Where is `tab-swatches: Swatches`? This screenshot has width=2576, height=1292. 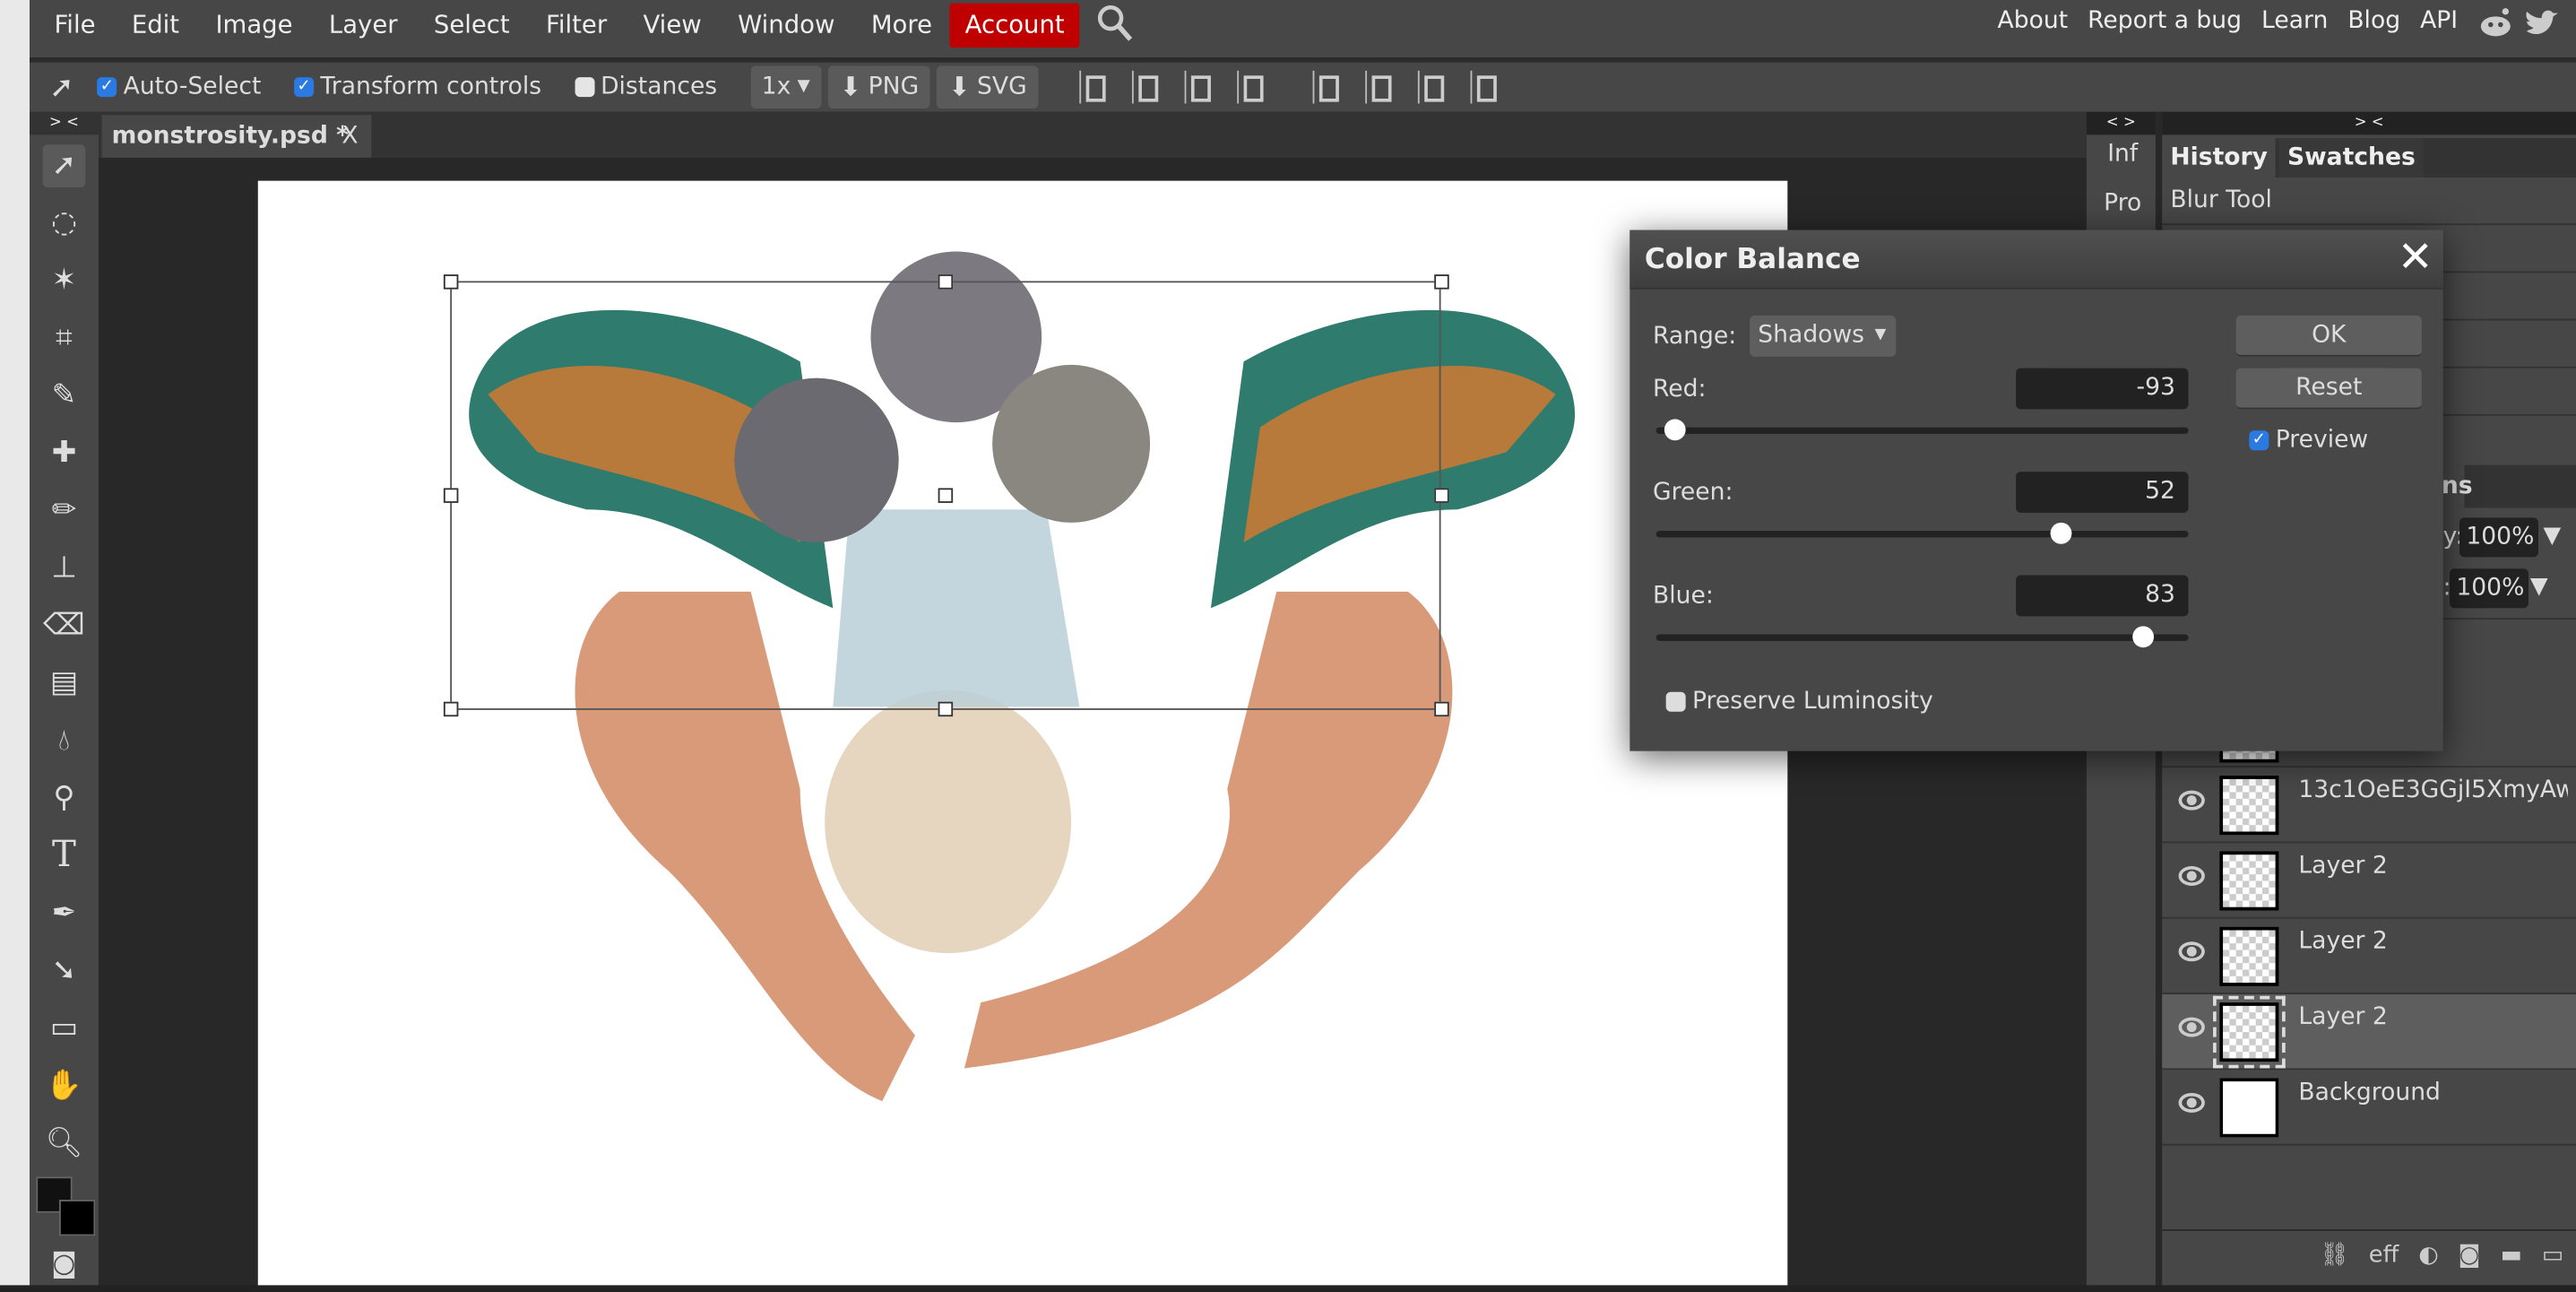
tab-swatches: Swatches is located at coordinates (2351, 157).